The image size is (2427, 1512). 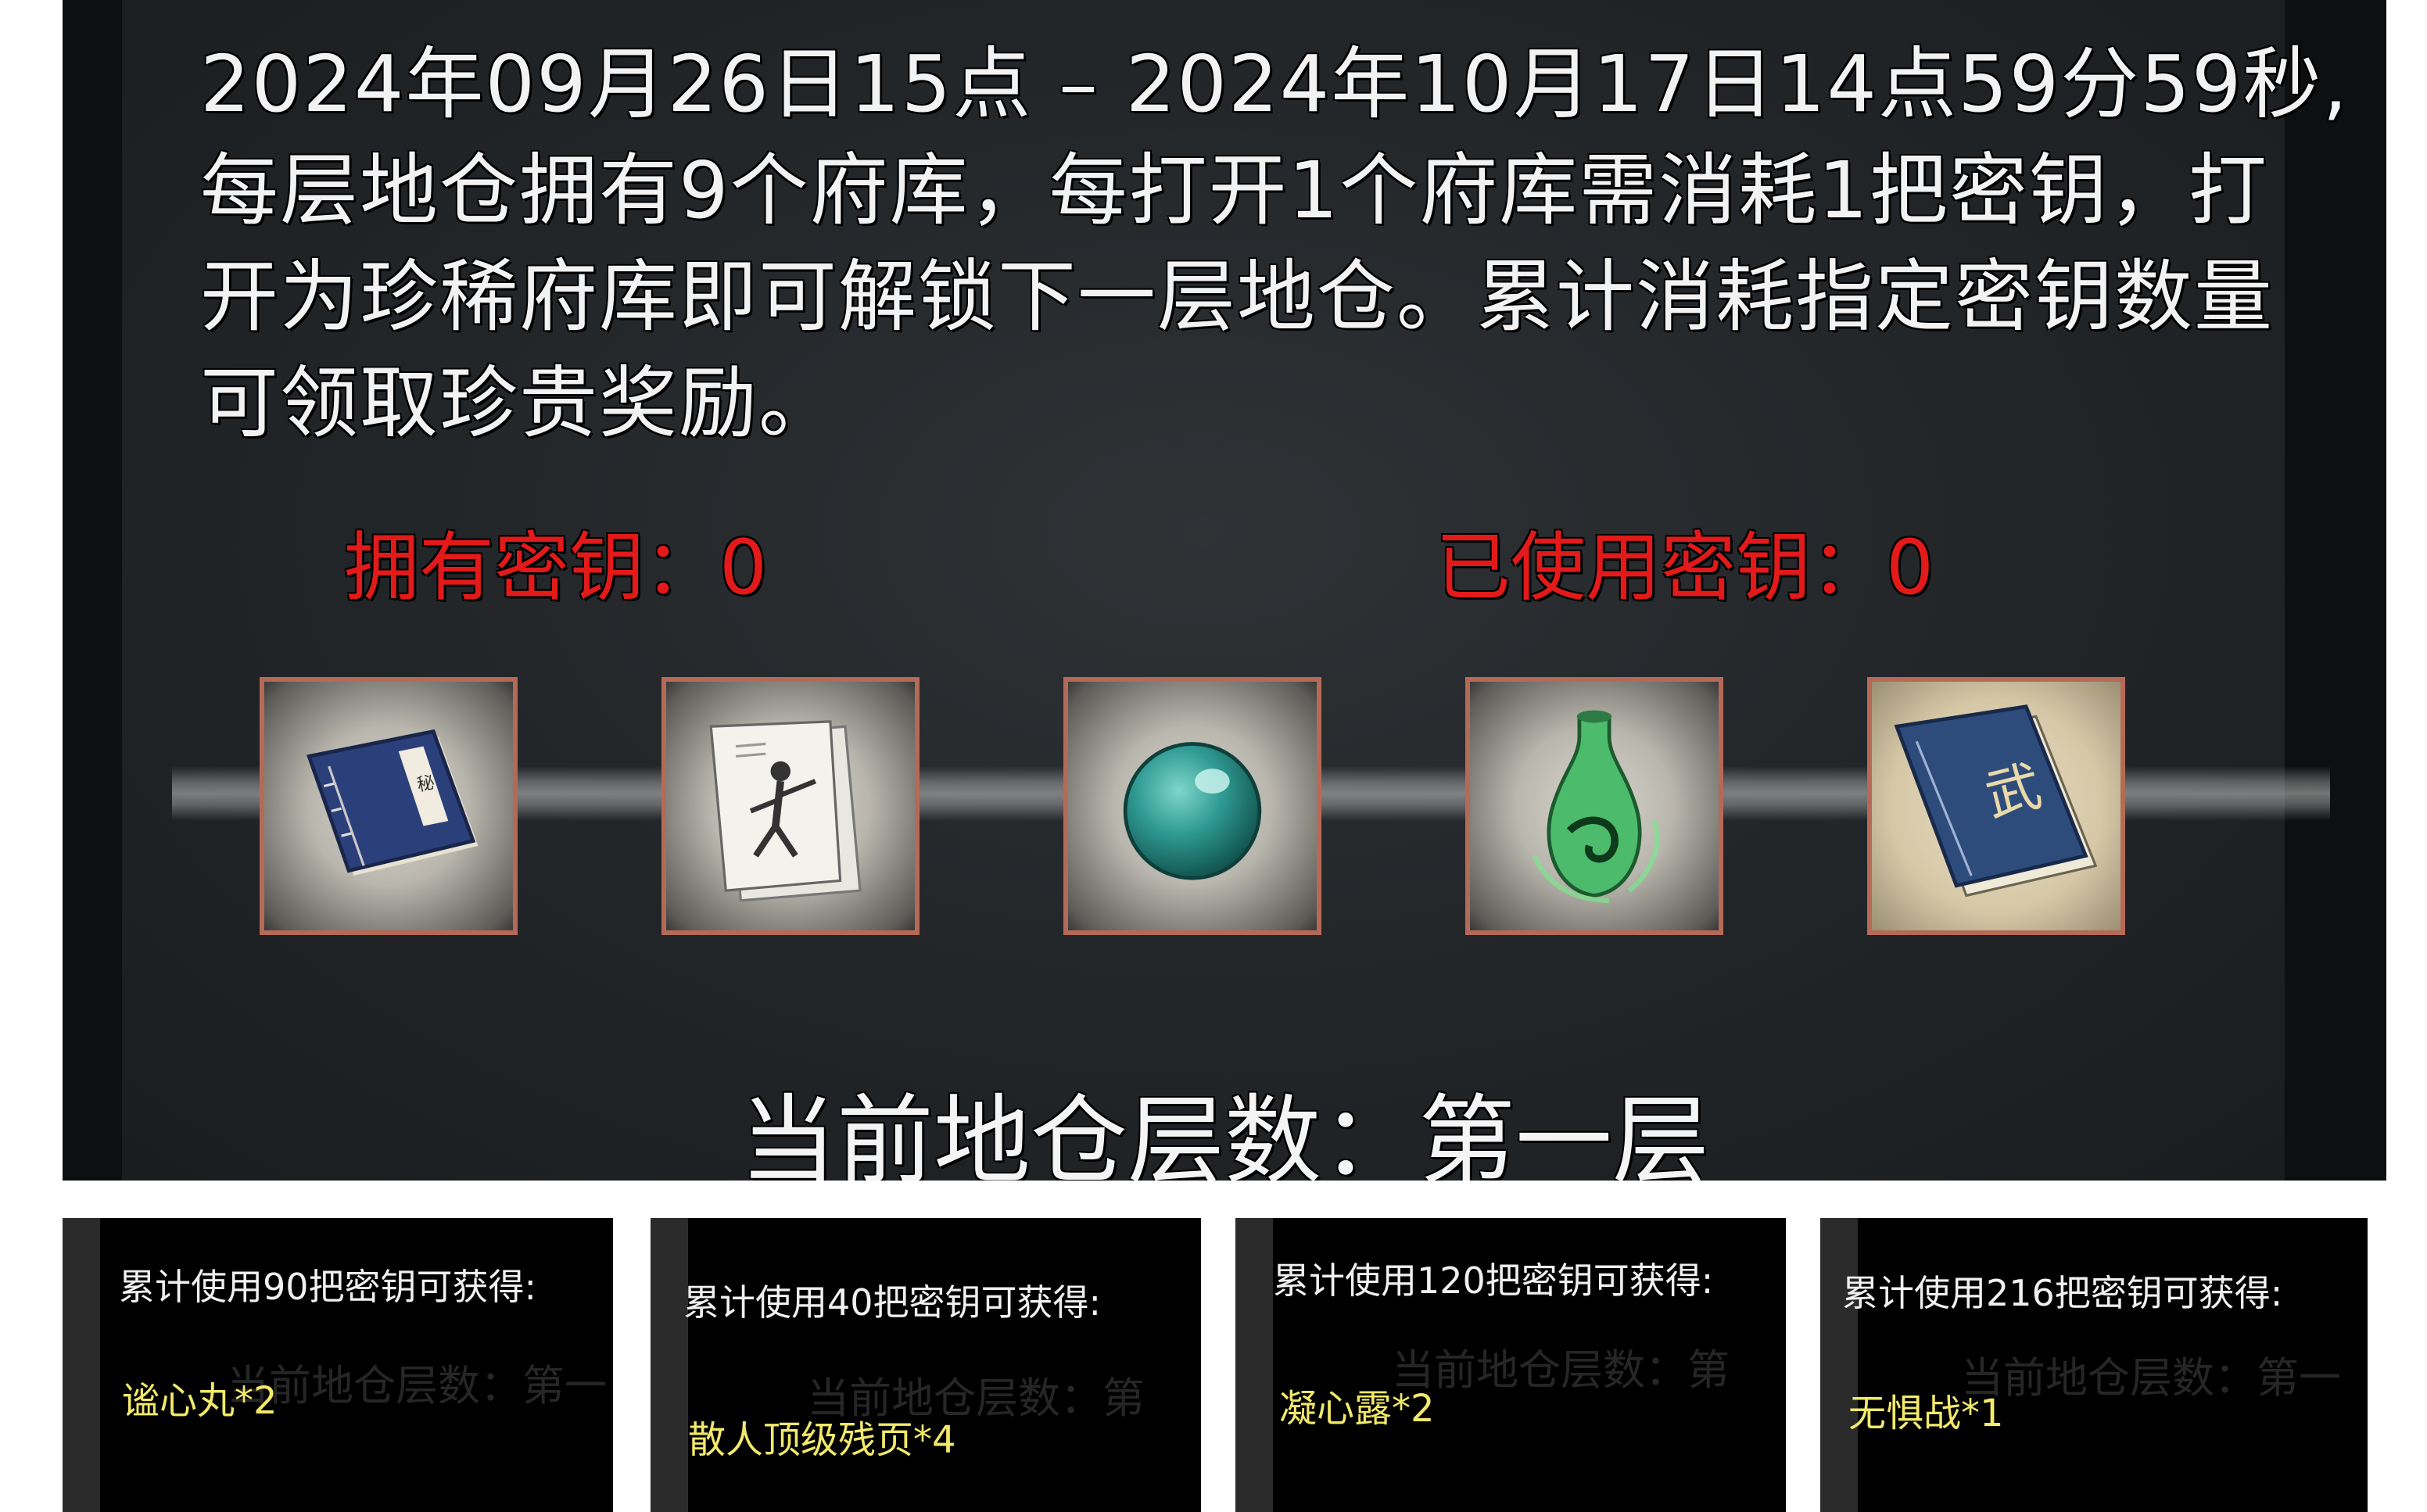 I want to click on keys-used-counter: 已使用密钥：0, so click(x=1685, y=561).